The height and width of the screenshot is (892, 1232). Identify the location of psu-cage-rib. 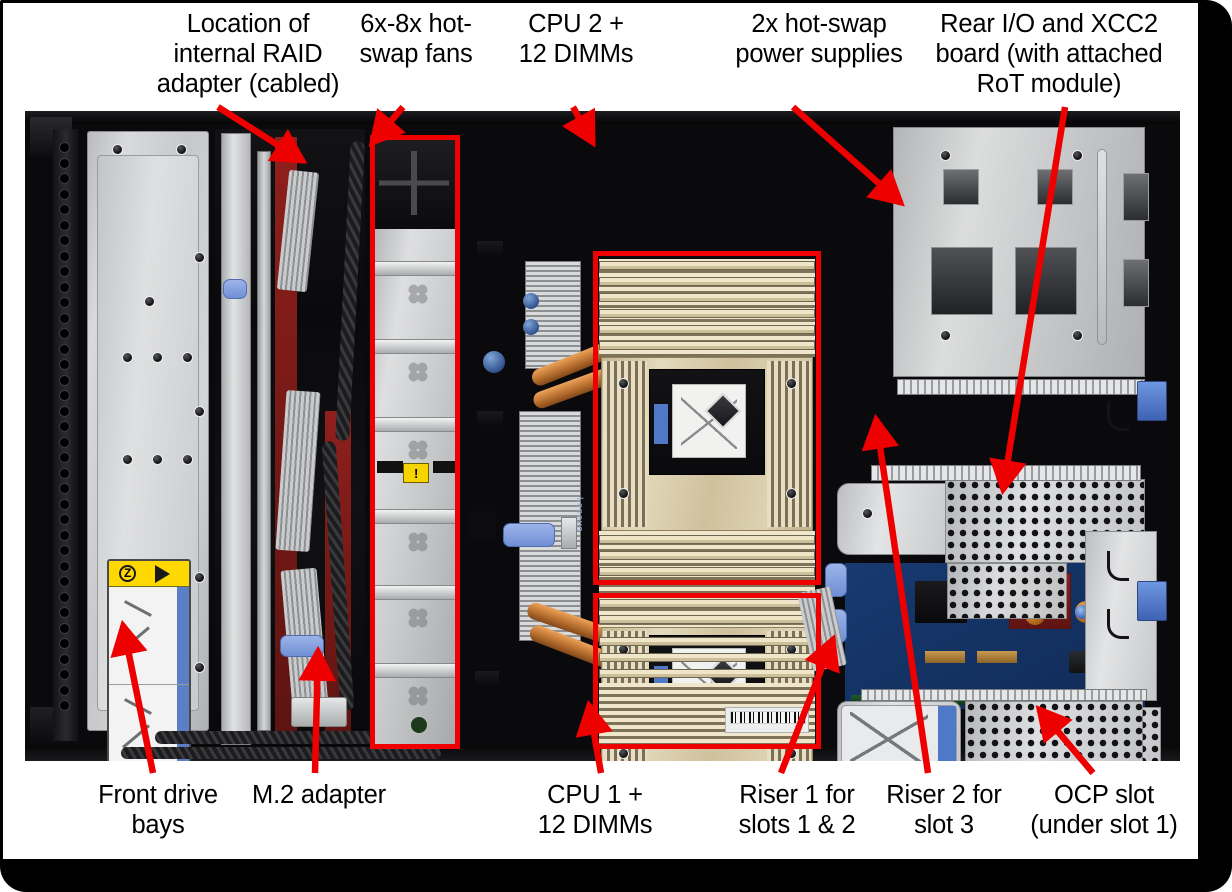
(1102, 247).